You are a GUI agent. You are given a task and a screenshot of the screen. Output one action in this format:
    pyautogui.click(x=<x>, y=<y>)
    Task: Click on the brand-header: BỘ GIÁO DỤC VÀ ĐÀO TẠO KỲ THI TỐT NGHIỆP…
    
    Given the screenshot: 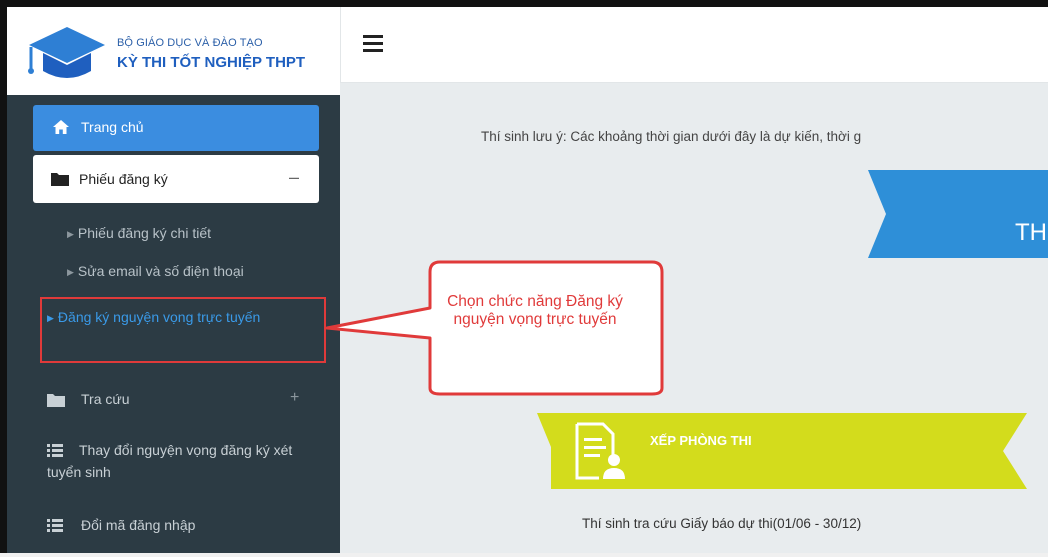 What is the action you would take?
    pyautogui.click(x=173, y=51)
    